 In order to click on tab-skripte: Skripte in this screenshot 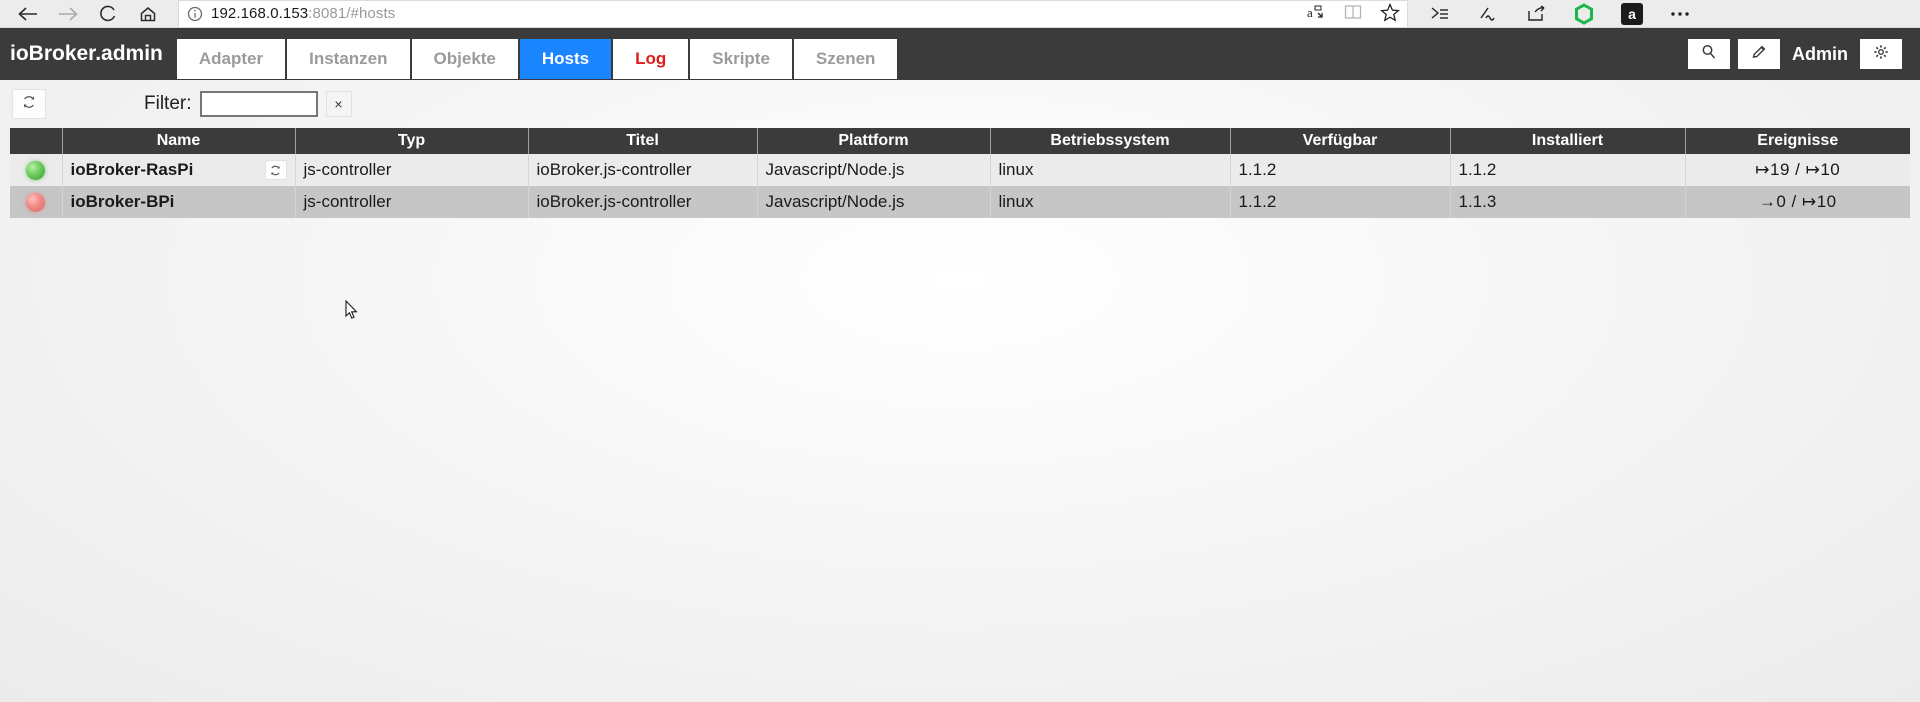, I will do `click(741, 59)`.